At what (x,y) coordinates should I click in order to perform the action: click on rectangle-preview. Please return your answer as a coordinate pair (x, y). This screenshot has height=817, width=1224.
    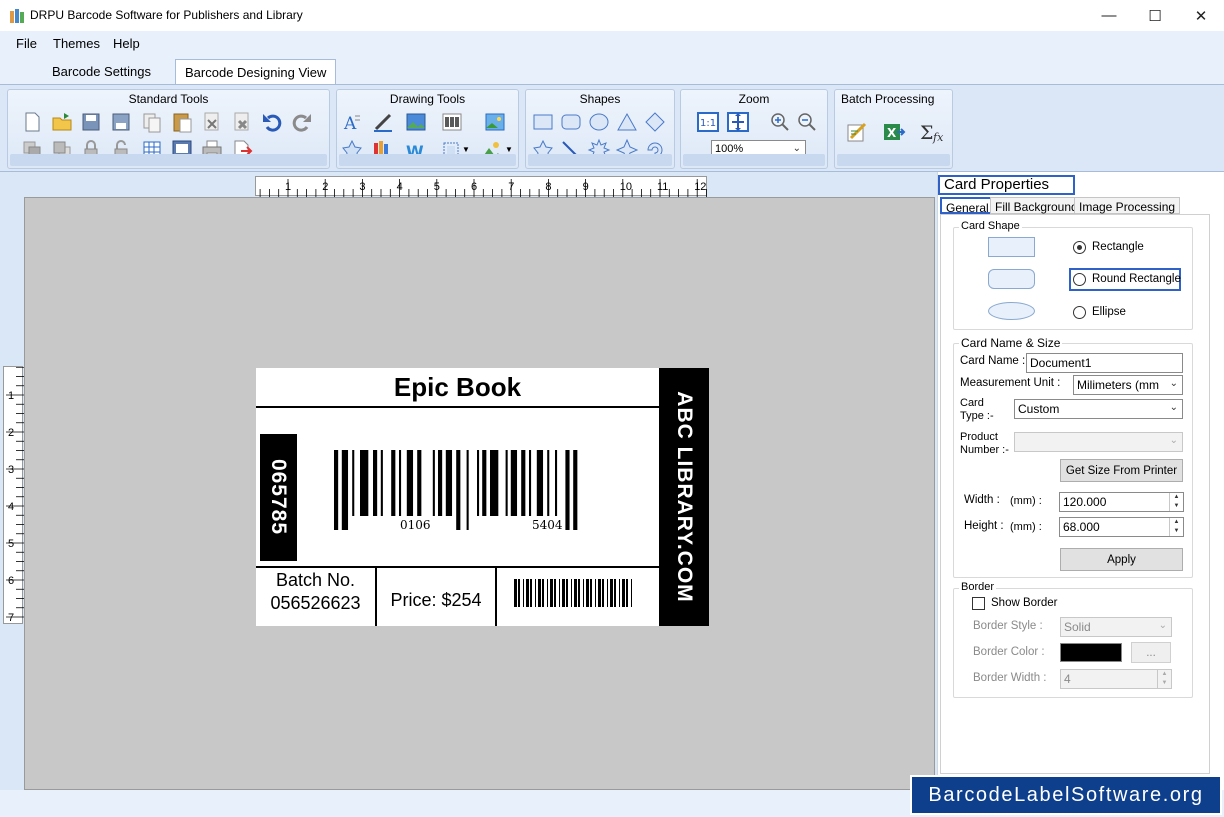
    Looking at the image, I should click on (1011, 247).